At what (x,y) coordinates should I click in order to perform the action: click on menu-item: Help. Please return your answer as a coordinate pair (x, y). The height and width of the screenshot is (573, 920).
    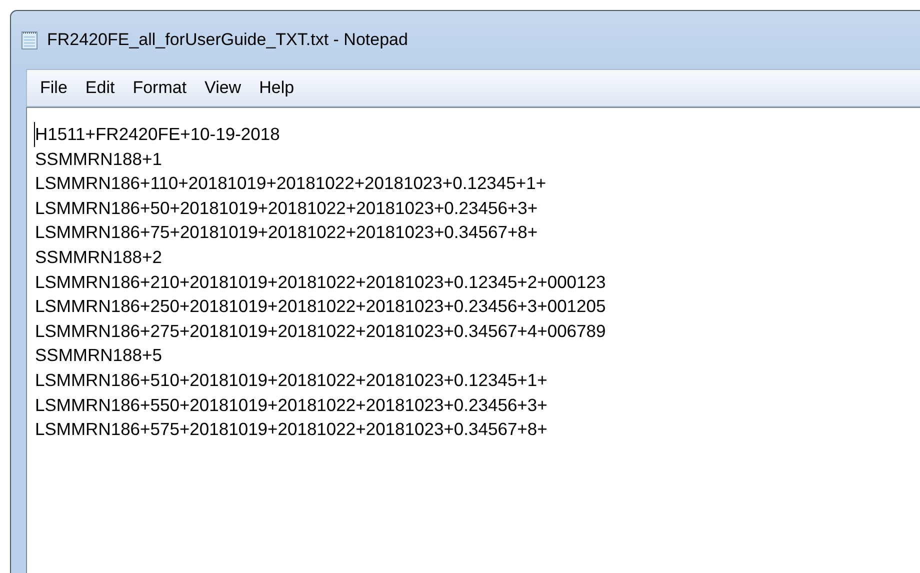
    Looking at the image, I should click on (277, 88).